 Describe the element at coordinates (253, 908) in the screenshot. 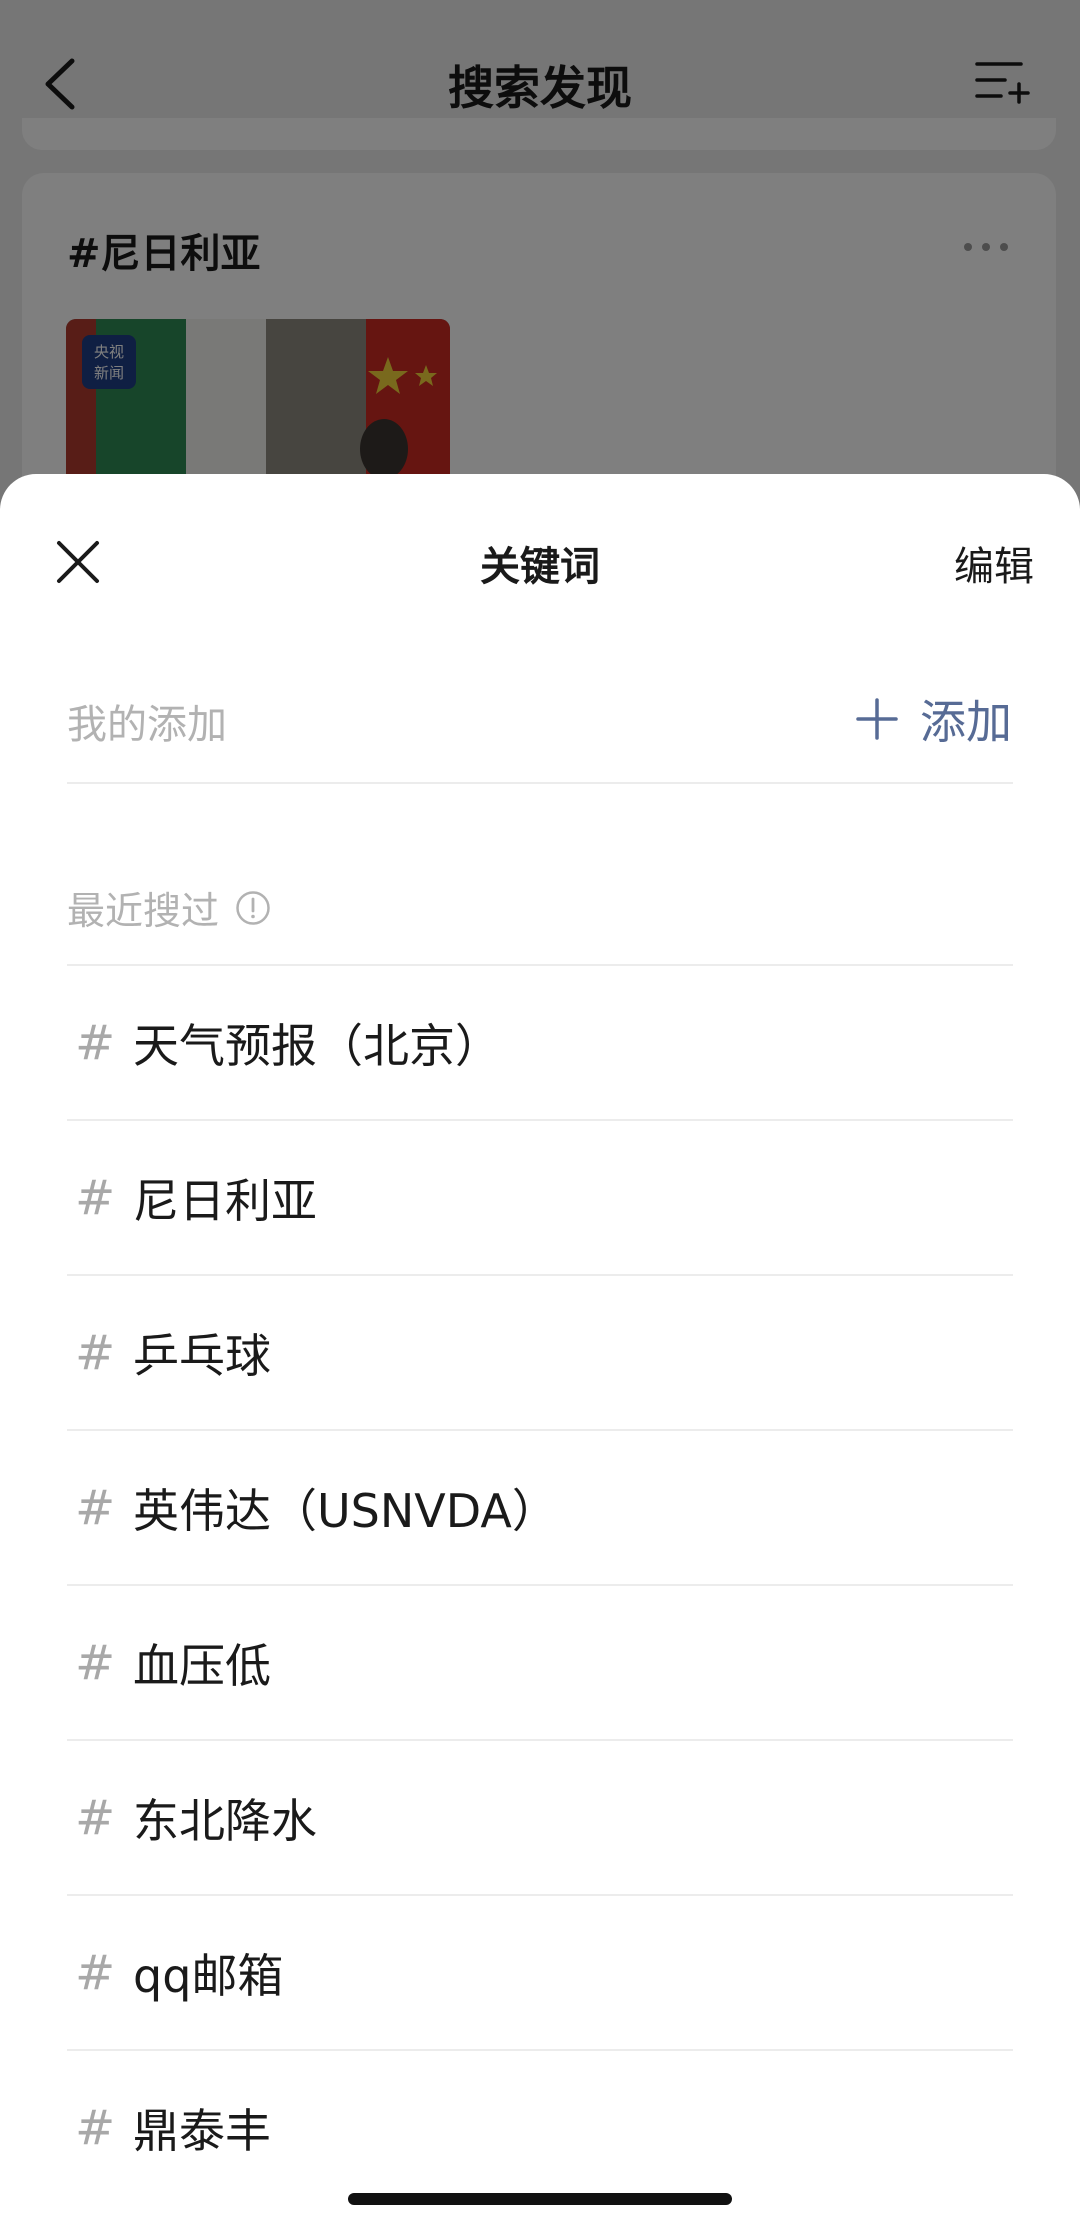

I see `info-circle-icon` at that location.